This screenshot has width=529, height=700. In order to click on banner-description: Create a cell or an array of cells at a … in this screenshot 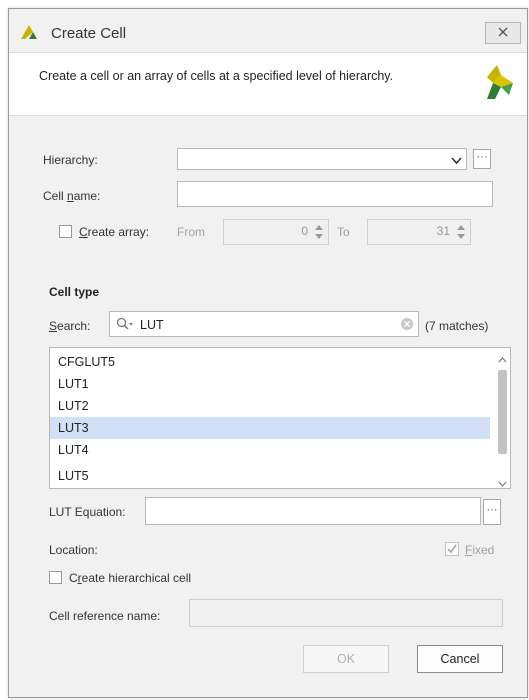, I will do `click(216, 76)`.